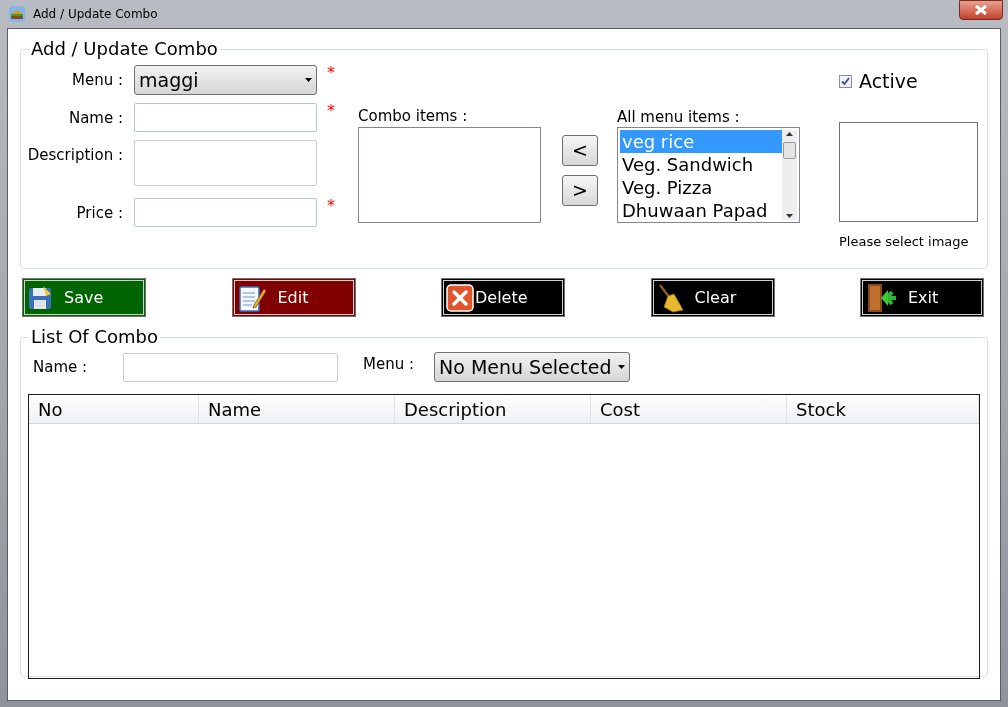  What do you see at coordinates (17, 14) in the screenshot?
I see `burger-icon` at bounding box center [17, 14].